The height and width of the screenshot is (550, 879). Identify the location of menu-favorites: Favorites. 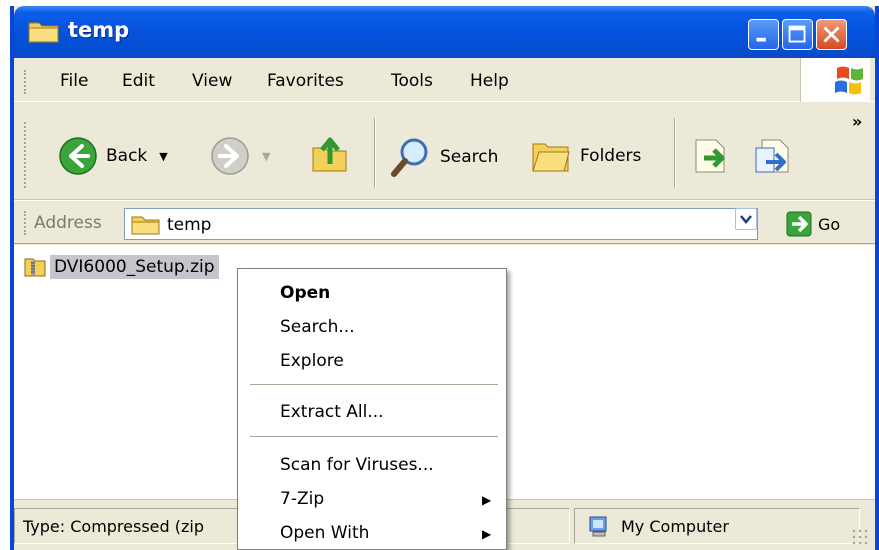
(305, 81).